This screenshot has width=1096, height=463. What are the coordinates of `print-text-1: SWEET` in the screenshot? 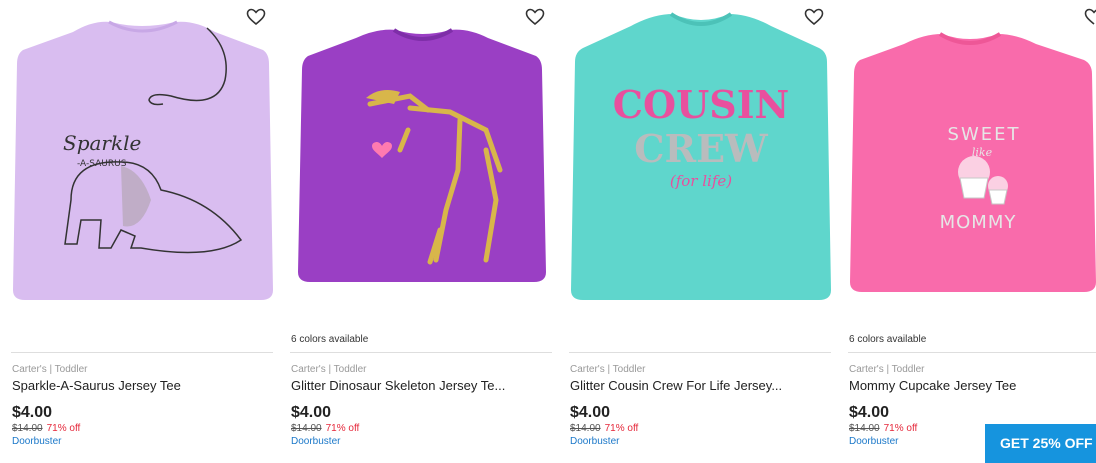 It's located at (984, 134).